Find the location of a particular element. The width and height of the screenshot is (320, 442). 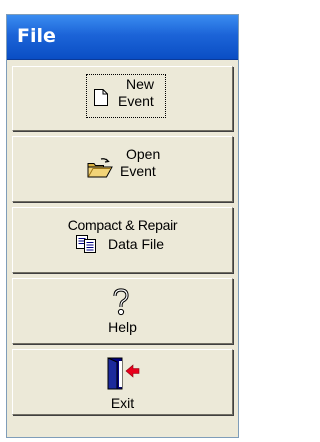

question-mark-icon is located at coordinates (121, 303).